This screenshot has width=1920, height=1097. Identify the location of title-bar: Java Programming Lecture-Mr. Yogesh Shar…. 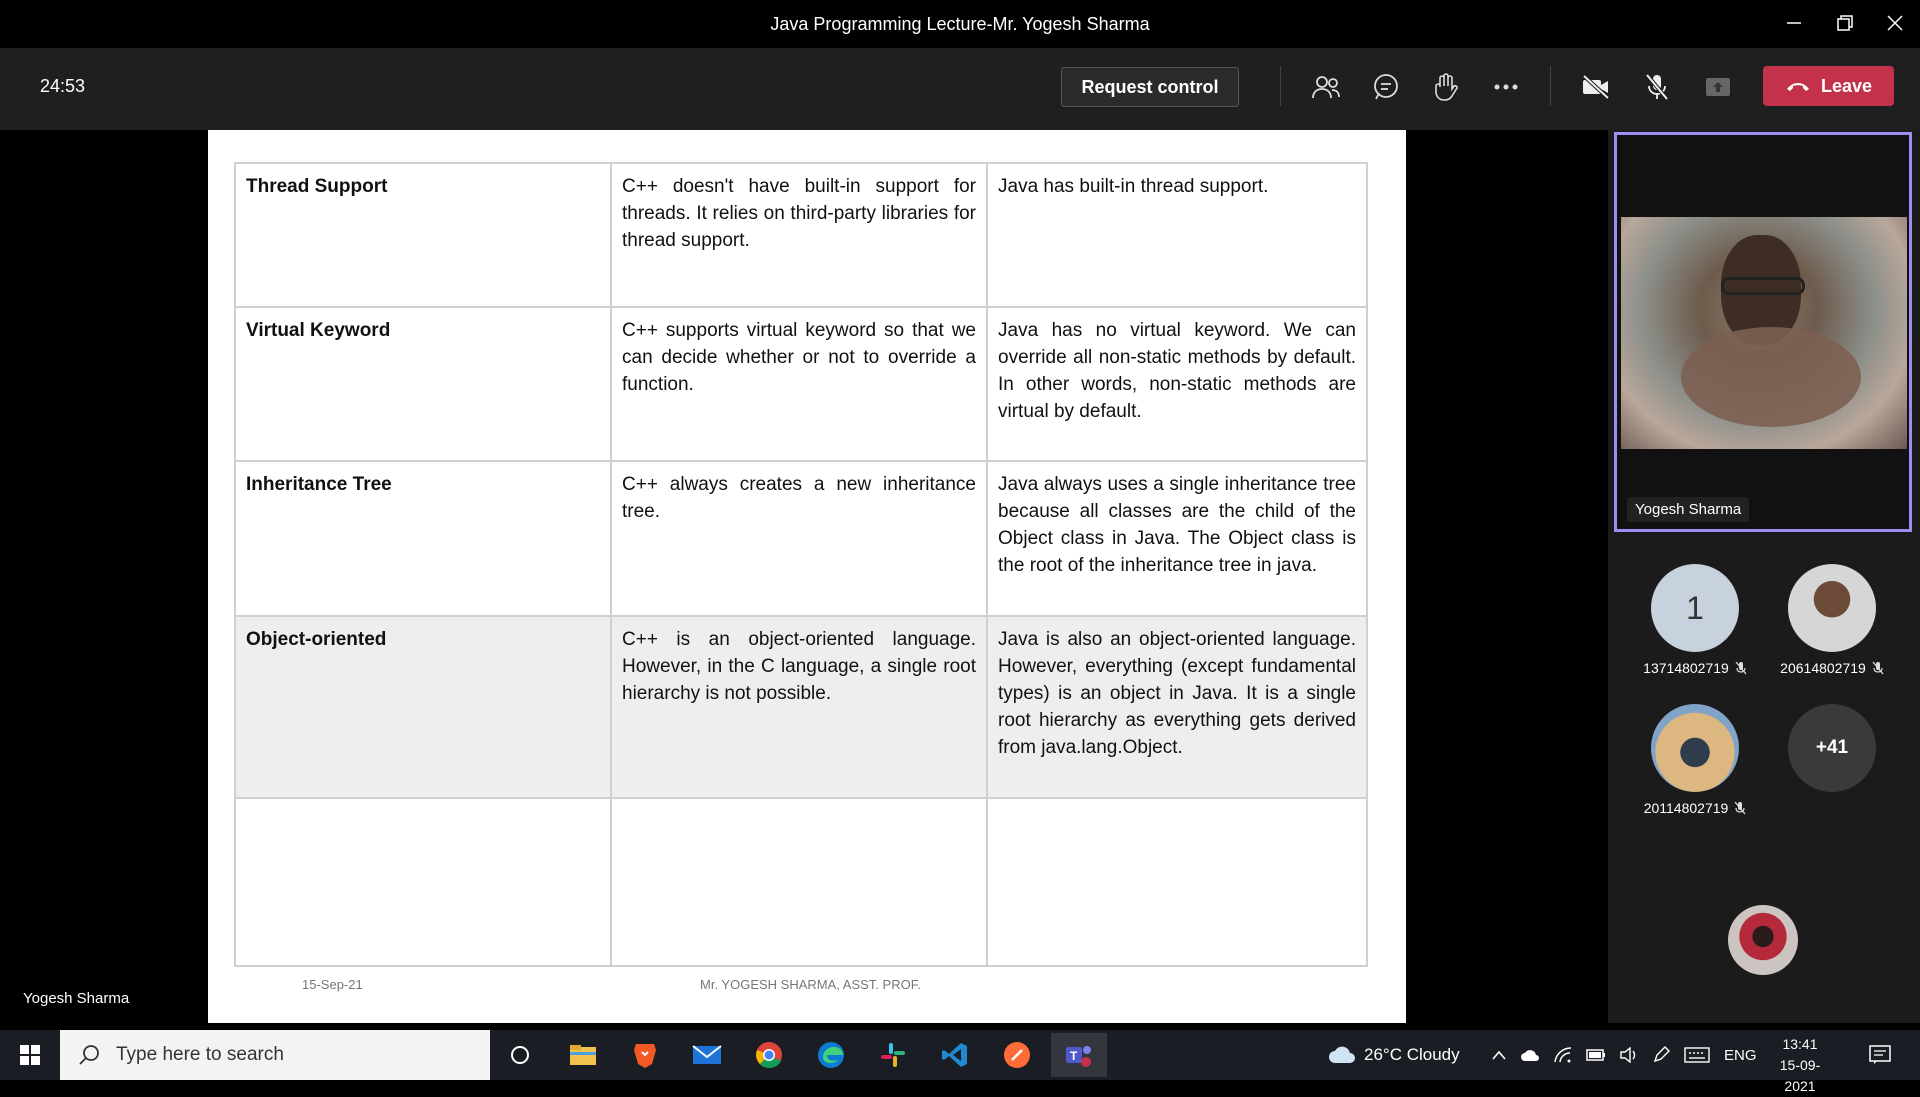
(960, 24).